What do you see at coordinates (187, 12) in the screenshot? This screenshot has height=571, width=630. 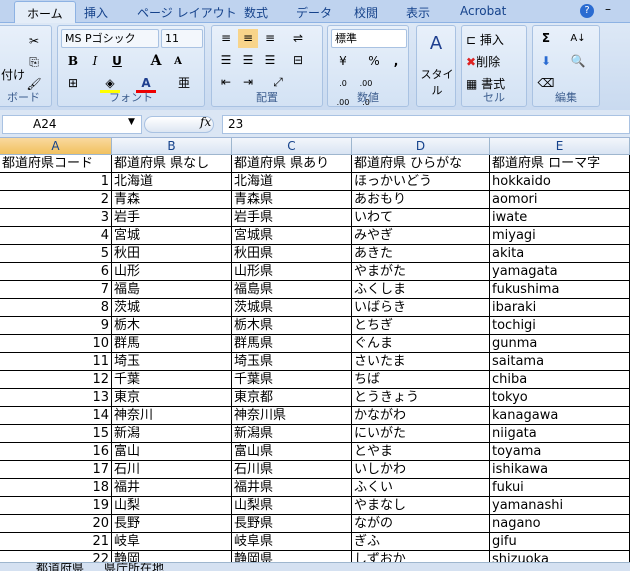 I see `tab-page-layout: ページ レイアウト` at bounding box center [187, 12].